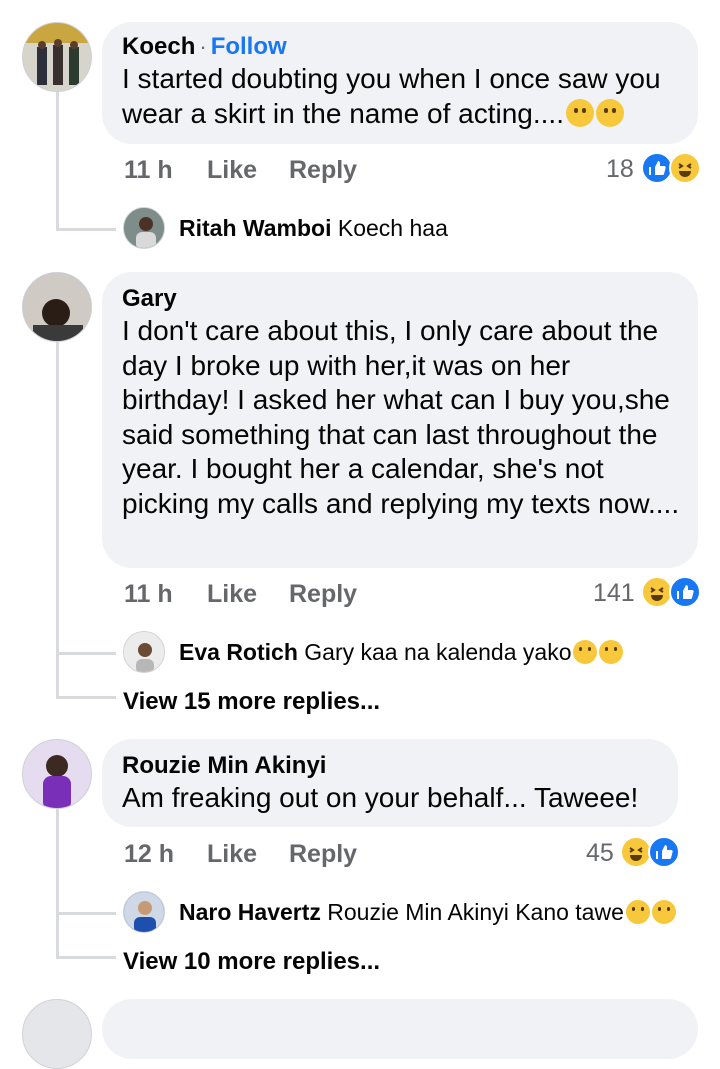  What do you see at coordinates (149, 854) in the screenshot?
I see `comment-time: 12 h` at bounding box center [149, 854].